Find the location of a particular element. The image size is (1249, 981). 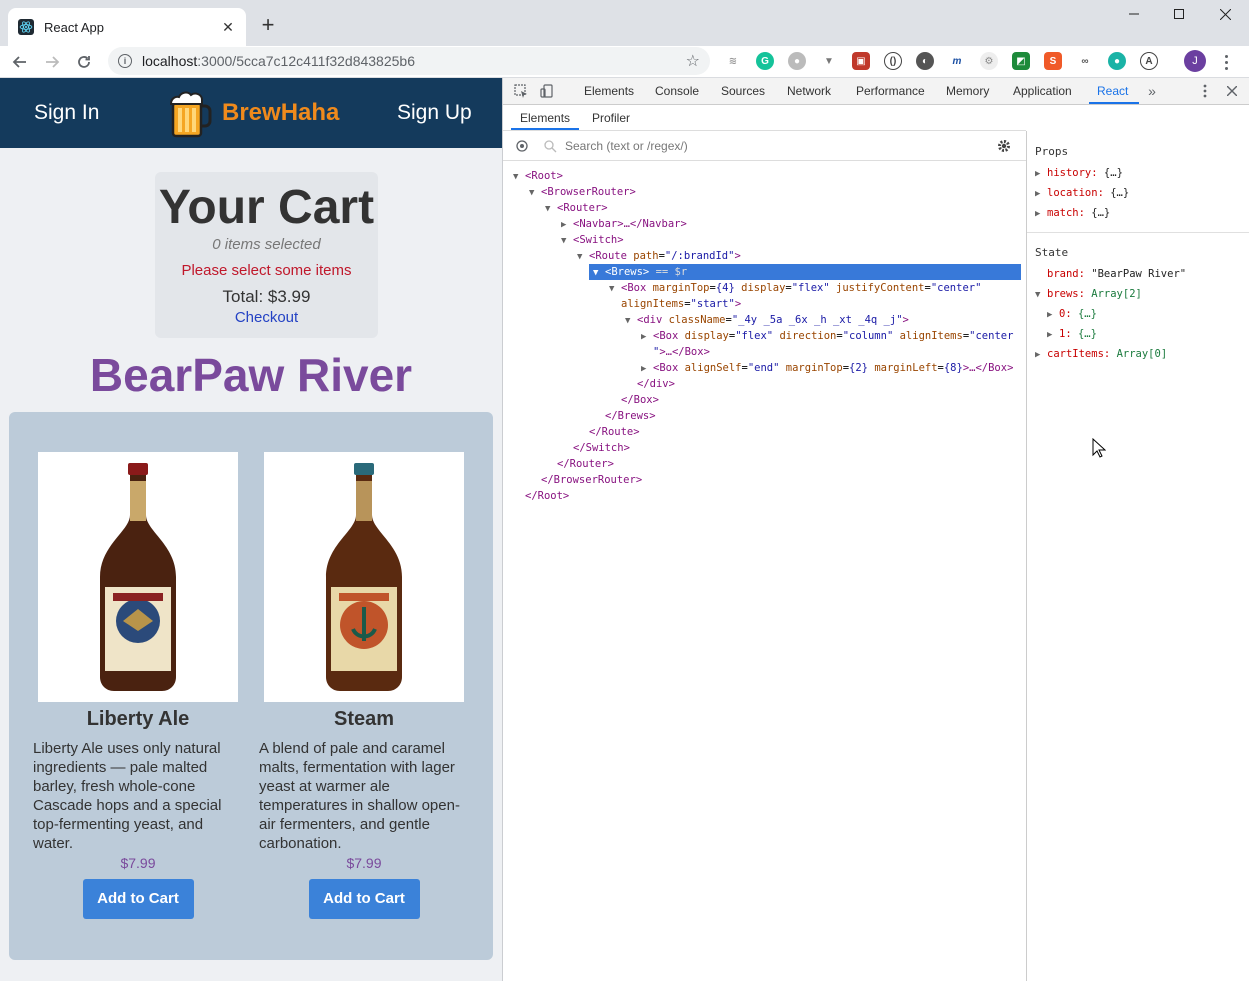

search-placeholder: Search (text or /regex/) is located at coordinates (626, 145).